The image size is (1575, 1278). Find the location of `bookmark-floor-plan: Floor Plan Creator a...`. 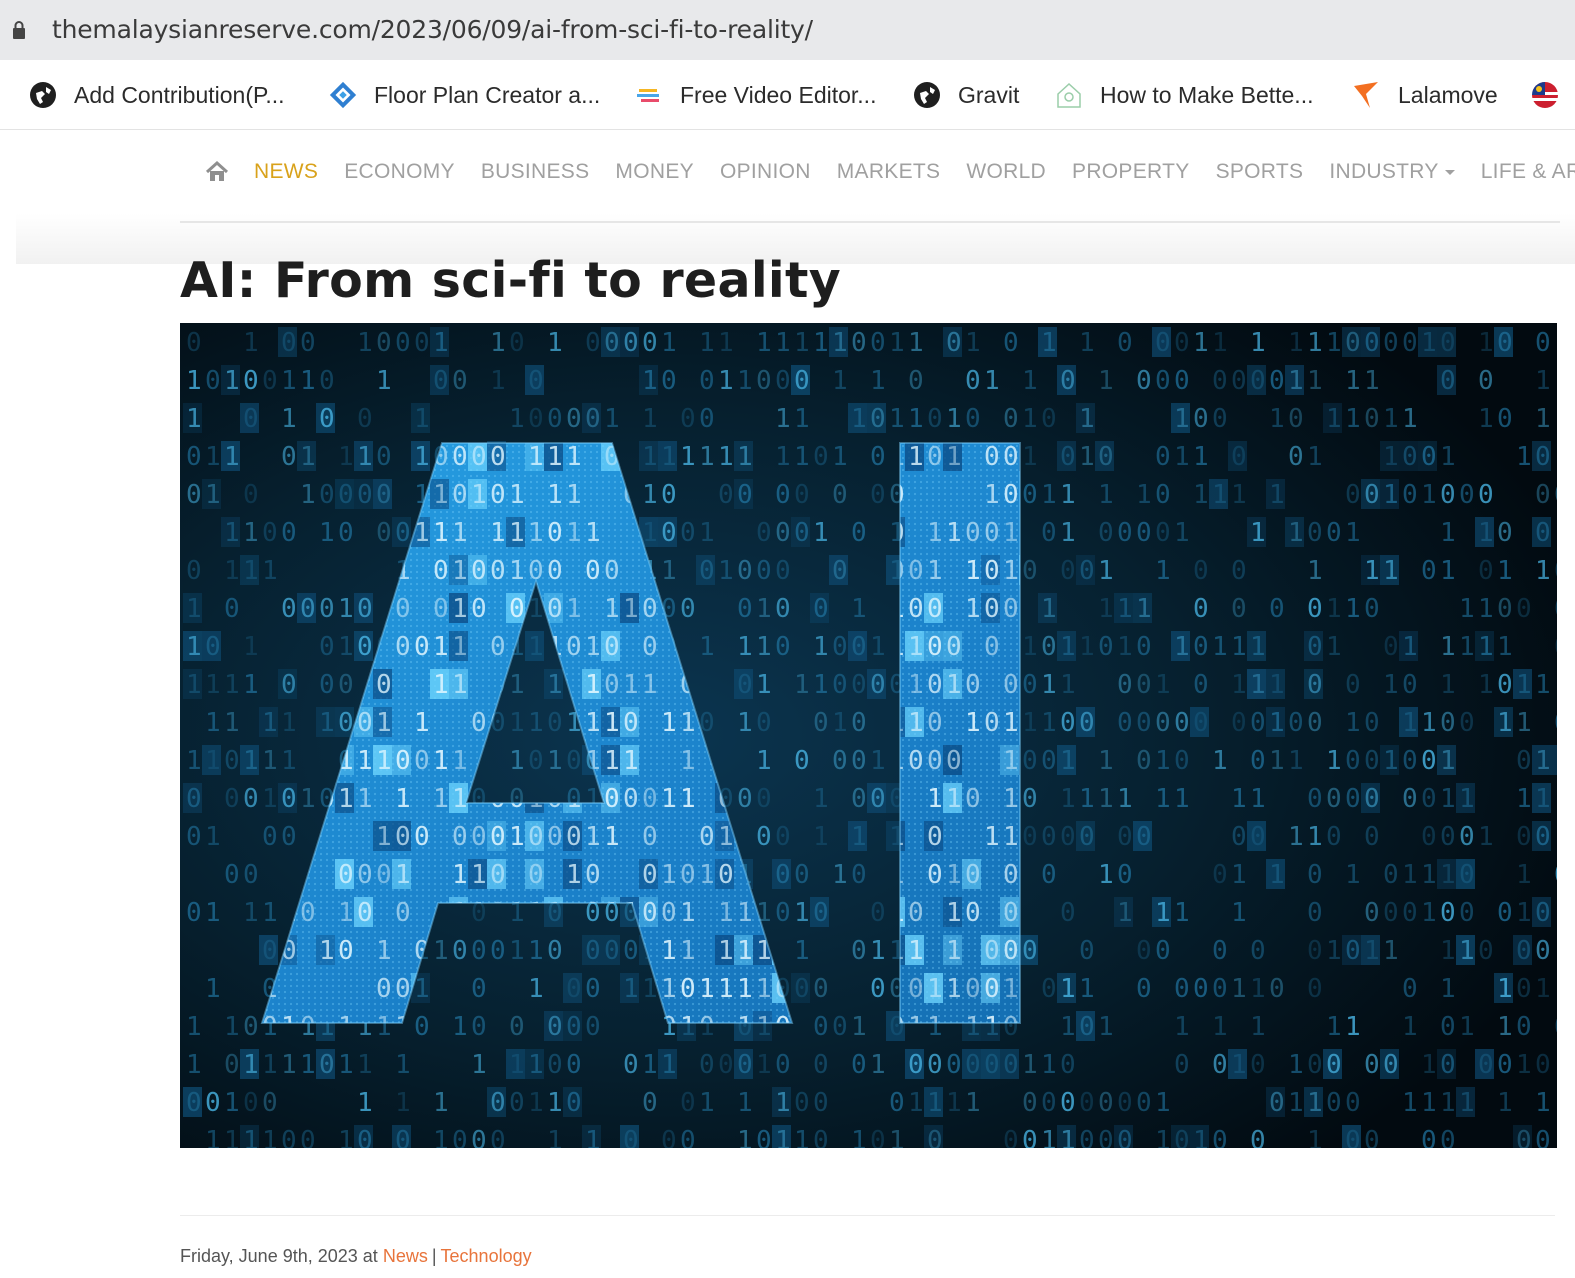

bookmark-floor-plan: Floor Plan Creator a... is located at coordinates (464, 95).